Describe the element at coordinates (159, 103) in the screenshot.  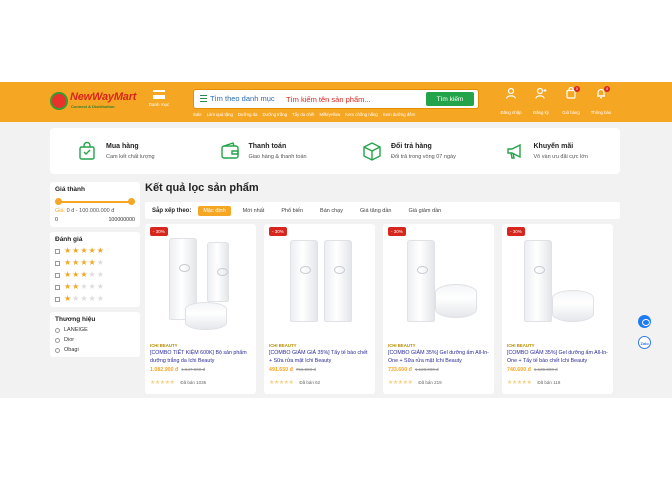
I see `category-menu-button: Danh mục` at that location.